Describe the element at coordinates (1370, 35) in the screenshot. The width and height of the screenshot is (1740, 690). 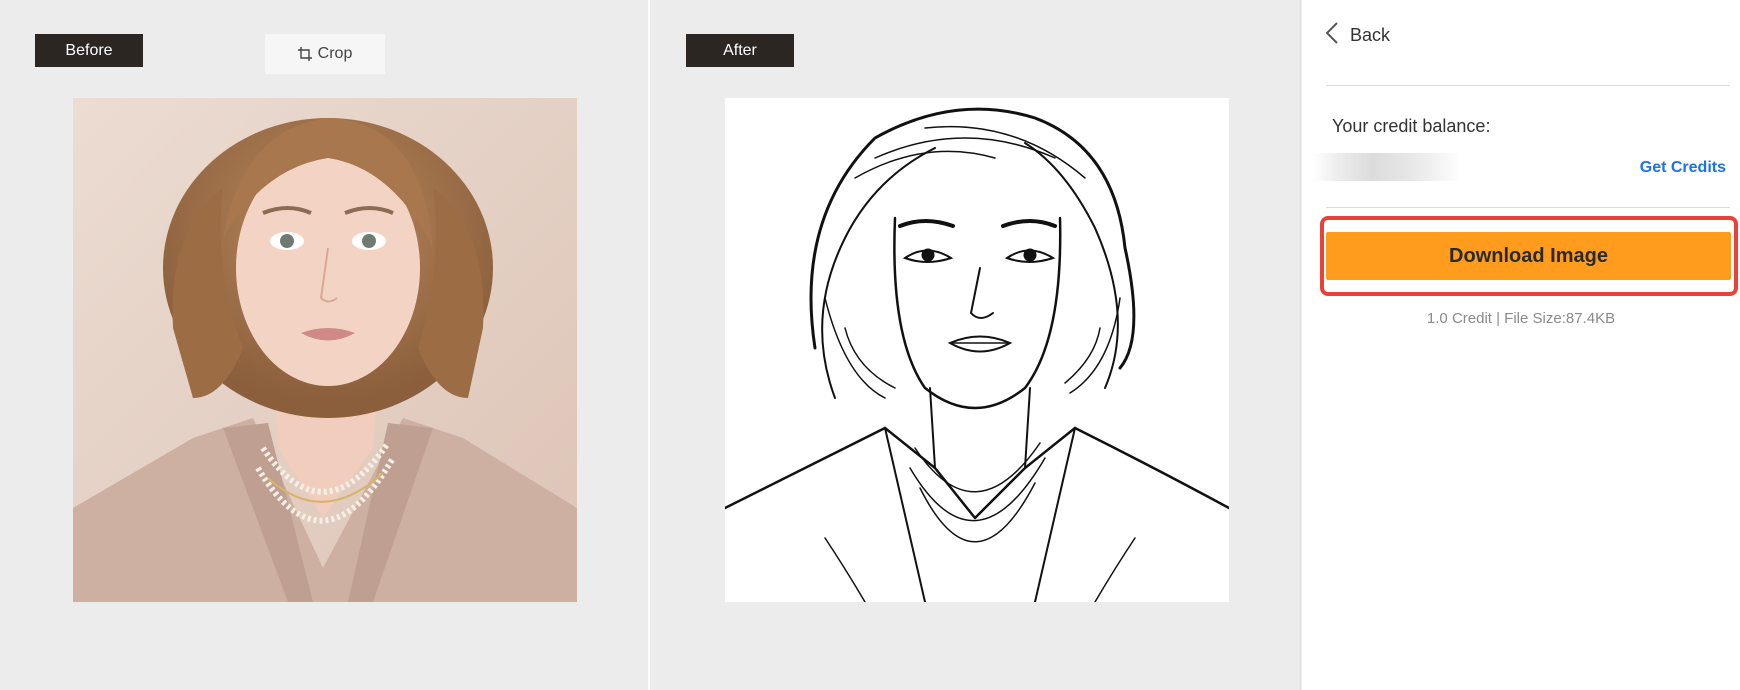
I see `back-label: Back` at that location.